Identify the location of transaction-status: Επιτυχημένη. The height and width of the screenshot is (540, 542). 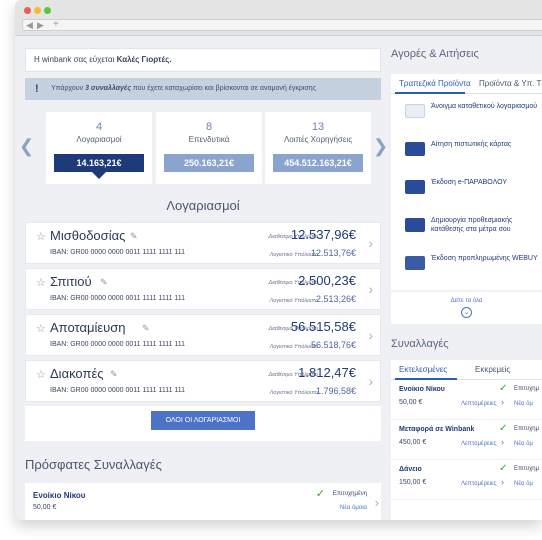
(349, 494).